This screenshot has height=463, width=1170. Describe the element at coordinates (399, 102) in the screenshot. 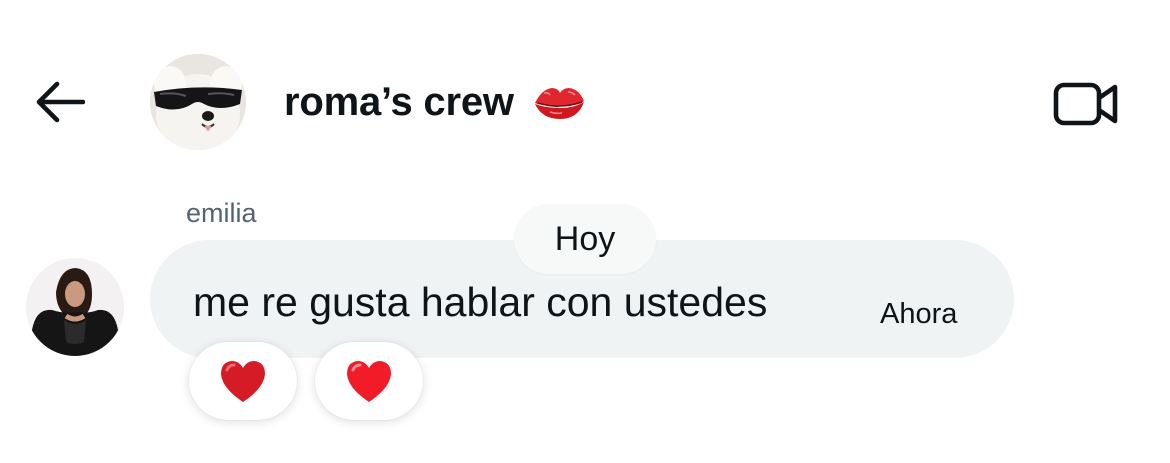

I see `group-name: roma’s crew` at that location.